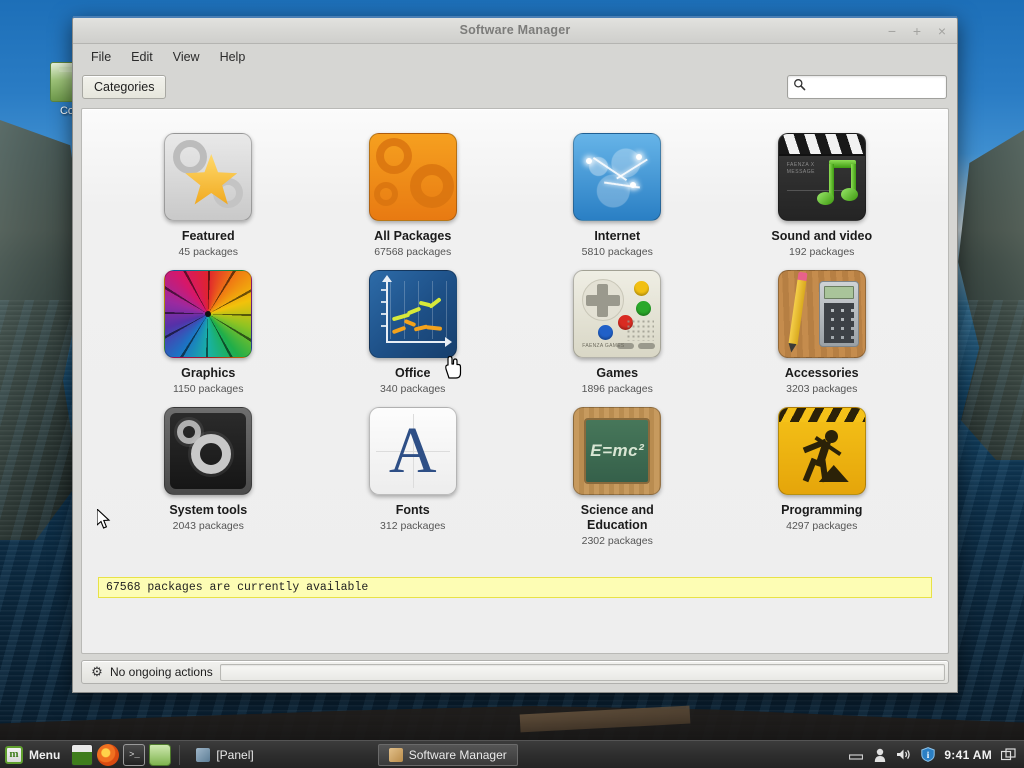 The image size is (1024, 768). I want to click on toolbar: Categories, so click(519, 87).